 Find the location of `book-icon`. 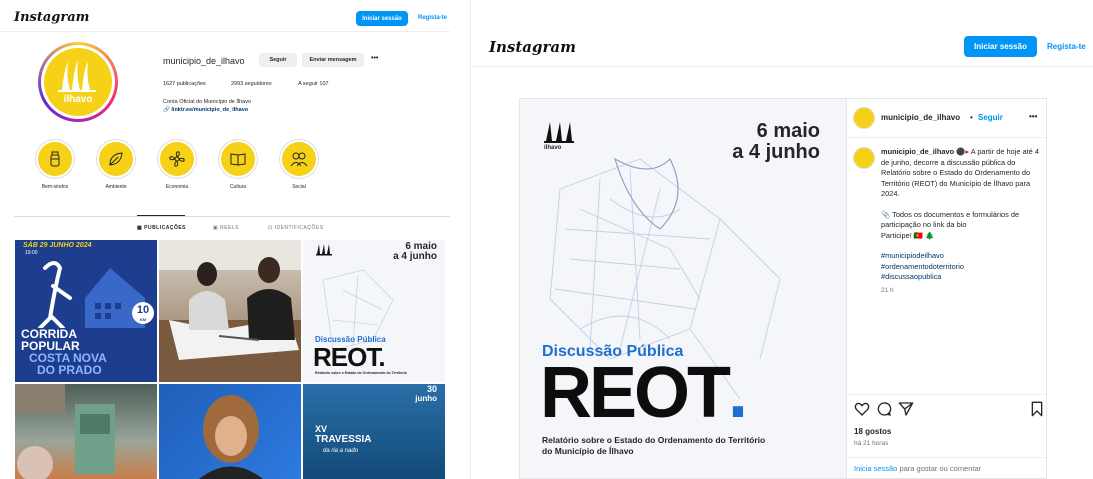

book-icon is located at coordinates (238, 159).